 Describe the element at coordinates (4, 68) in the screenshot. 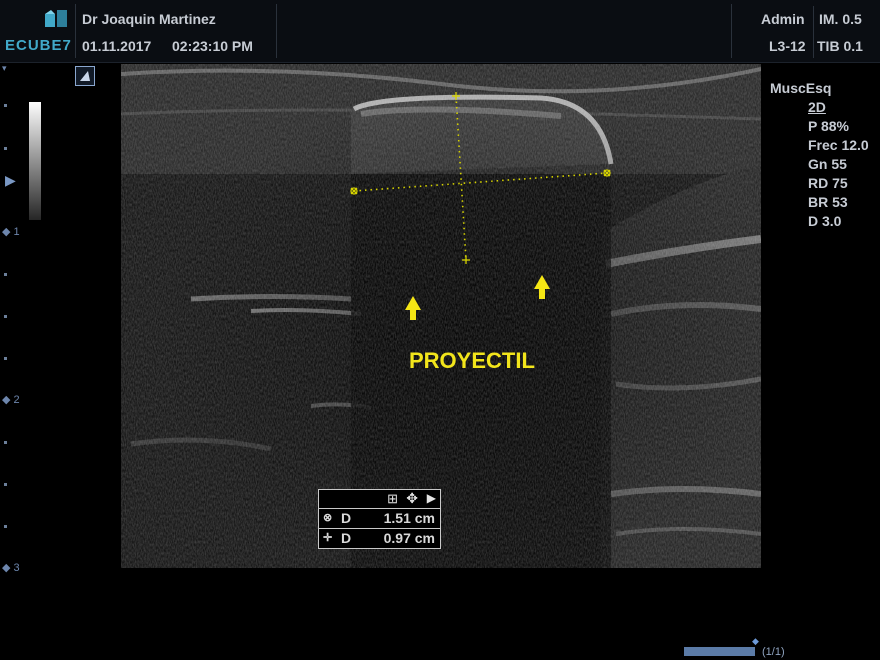

I see `scale-top-marker-icon: ▾` at that location.